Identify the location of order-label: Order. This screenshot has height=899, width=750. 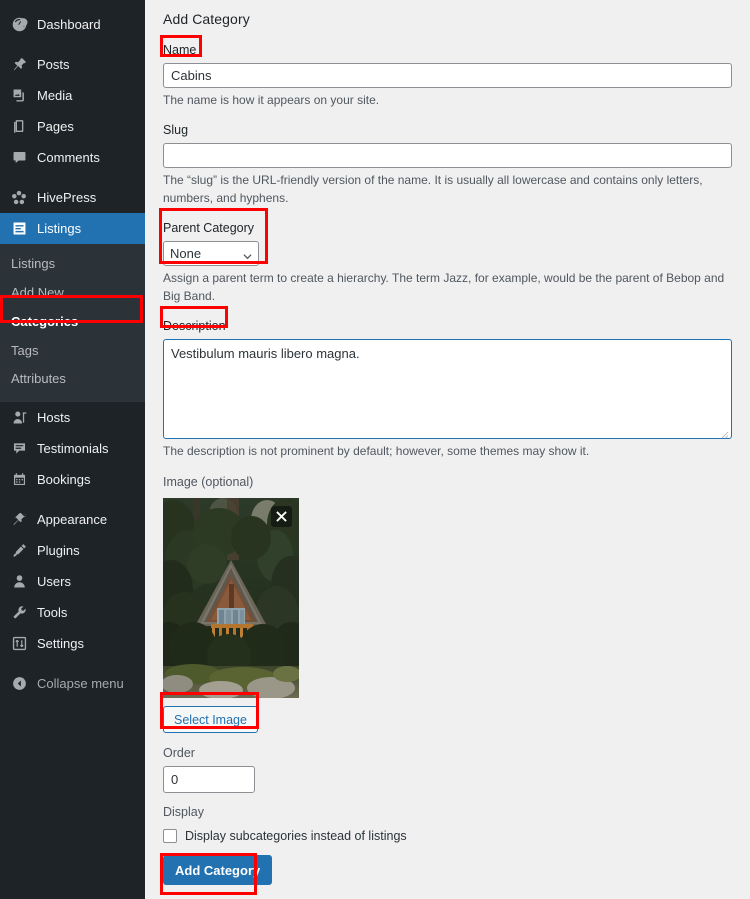
(179, 753).